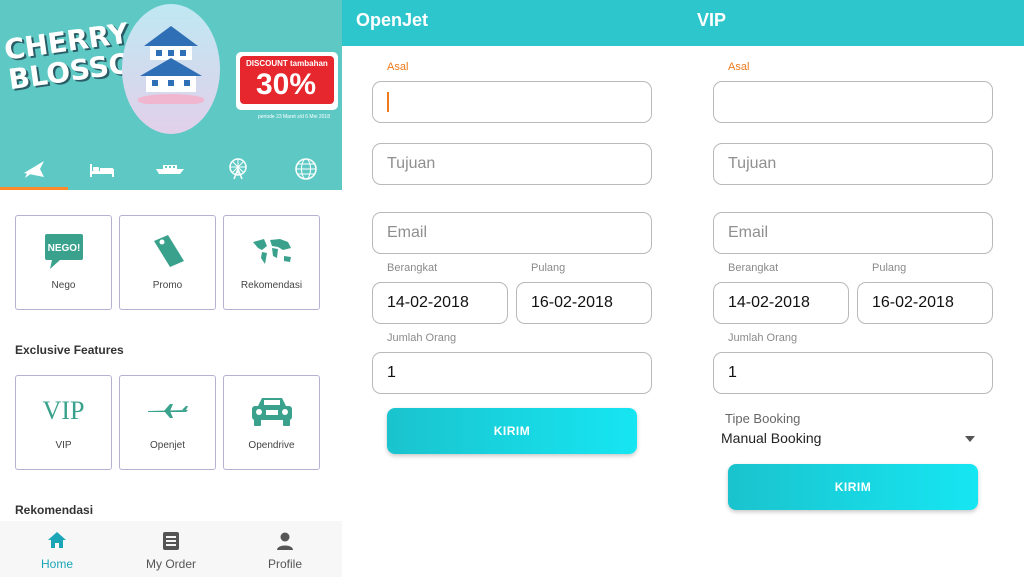  Describe the element at coordinates (167, 411) in the screenshot. I see `jet-icon` at that location.